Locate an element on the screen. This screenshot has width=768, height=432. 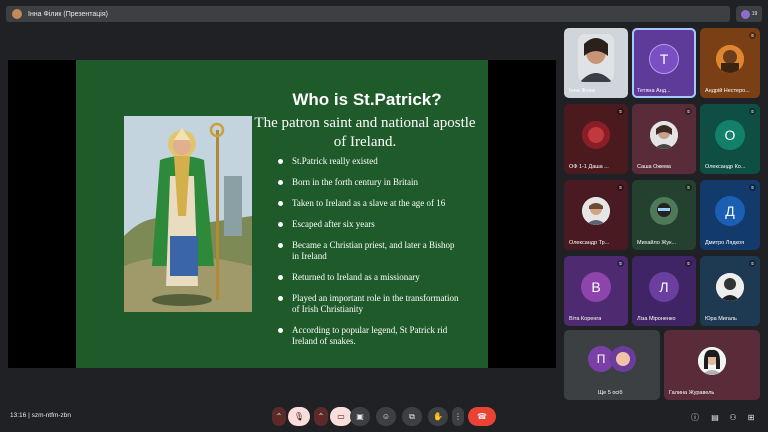
present-button: ⧉ is located at coordinates (412, 416).